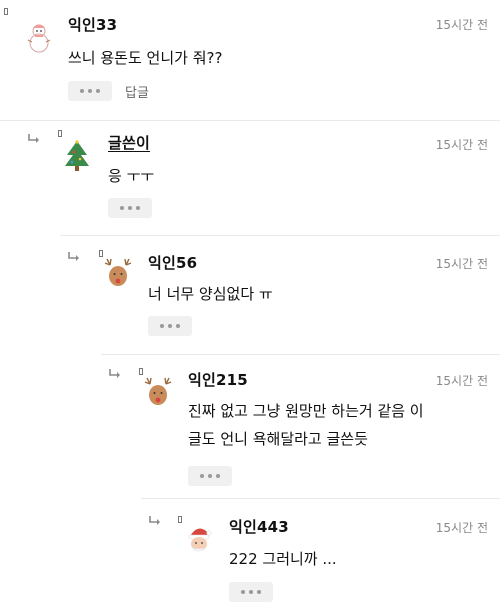  What do you see at coordinates (145, 58) in the screenshot?
I see `comment-text: 쓰니 용돈도 언니가 줘??` at bounding box center [145, 58].